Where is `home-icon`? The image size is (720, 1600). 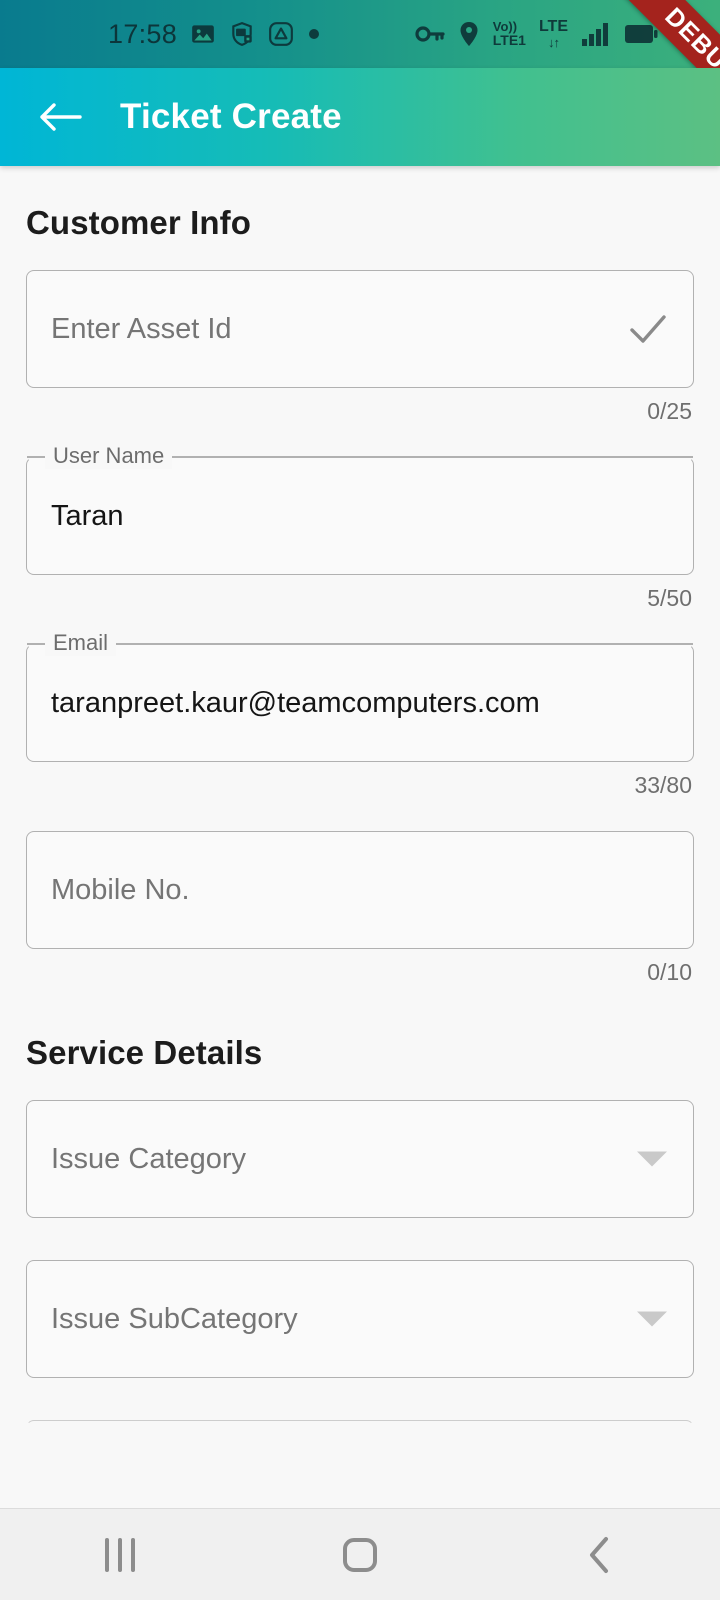 home-icon is located at coordinates (360, 1554).